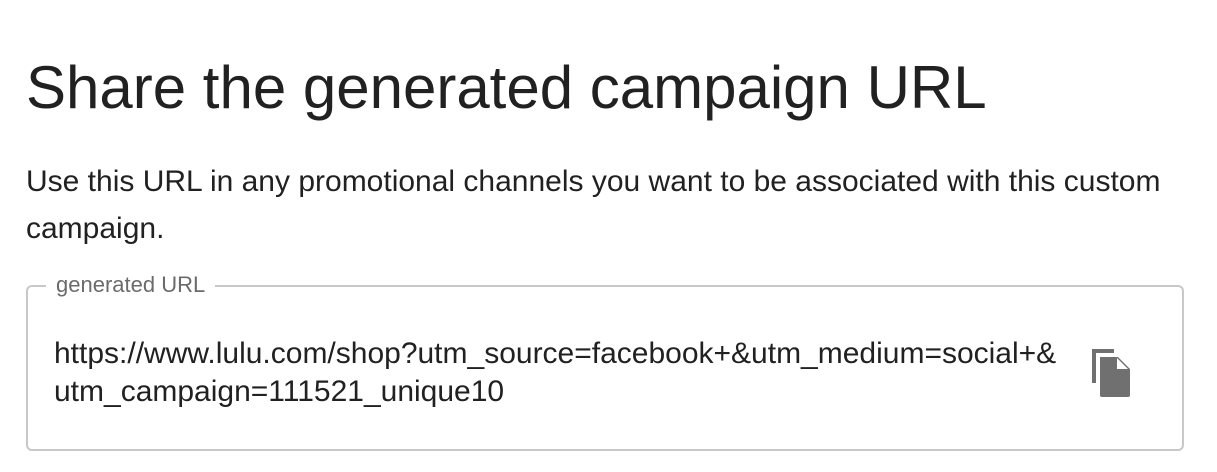  I want to click on generated-url-label: generated URL, so click(131, 285).